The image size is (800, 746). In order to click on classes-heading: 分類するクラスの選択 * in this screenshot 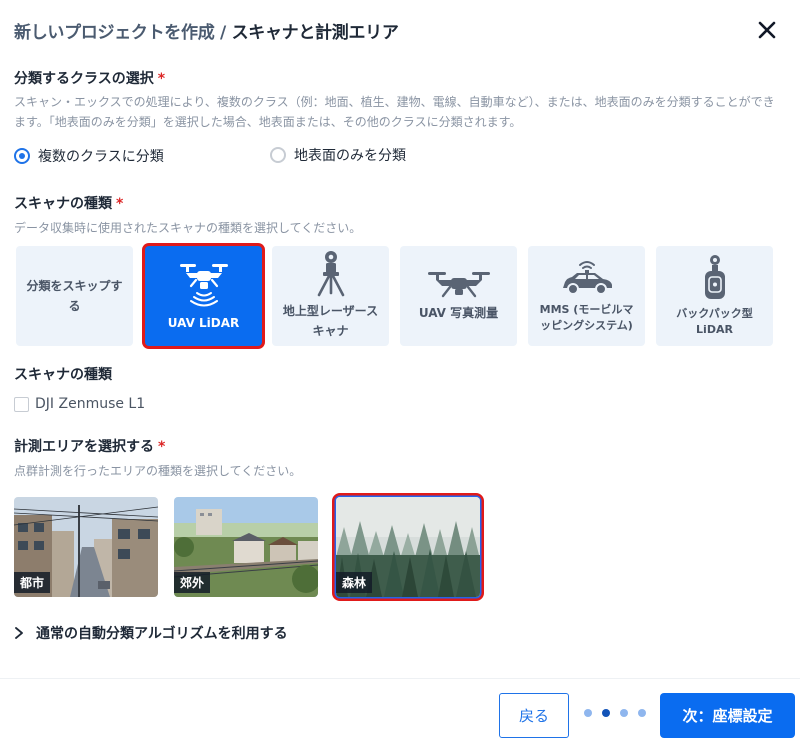, I will do `click(89, 78)`.